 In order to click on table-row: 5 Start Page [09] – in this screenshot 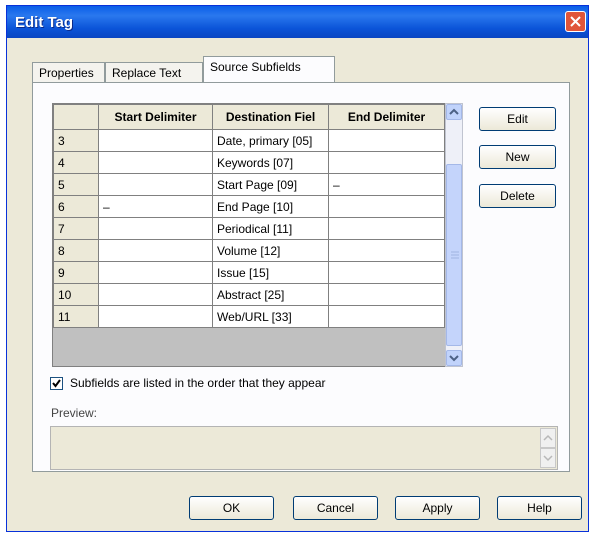, I will do `click(249, 184)`.